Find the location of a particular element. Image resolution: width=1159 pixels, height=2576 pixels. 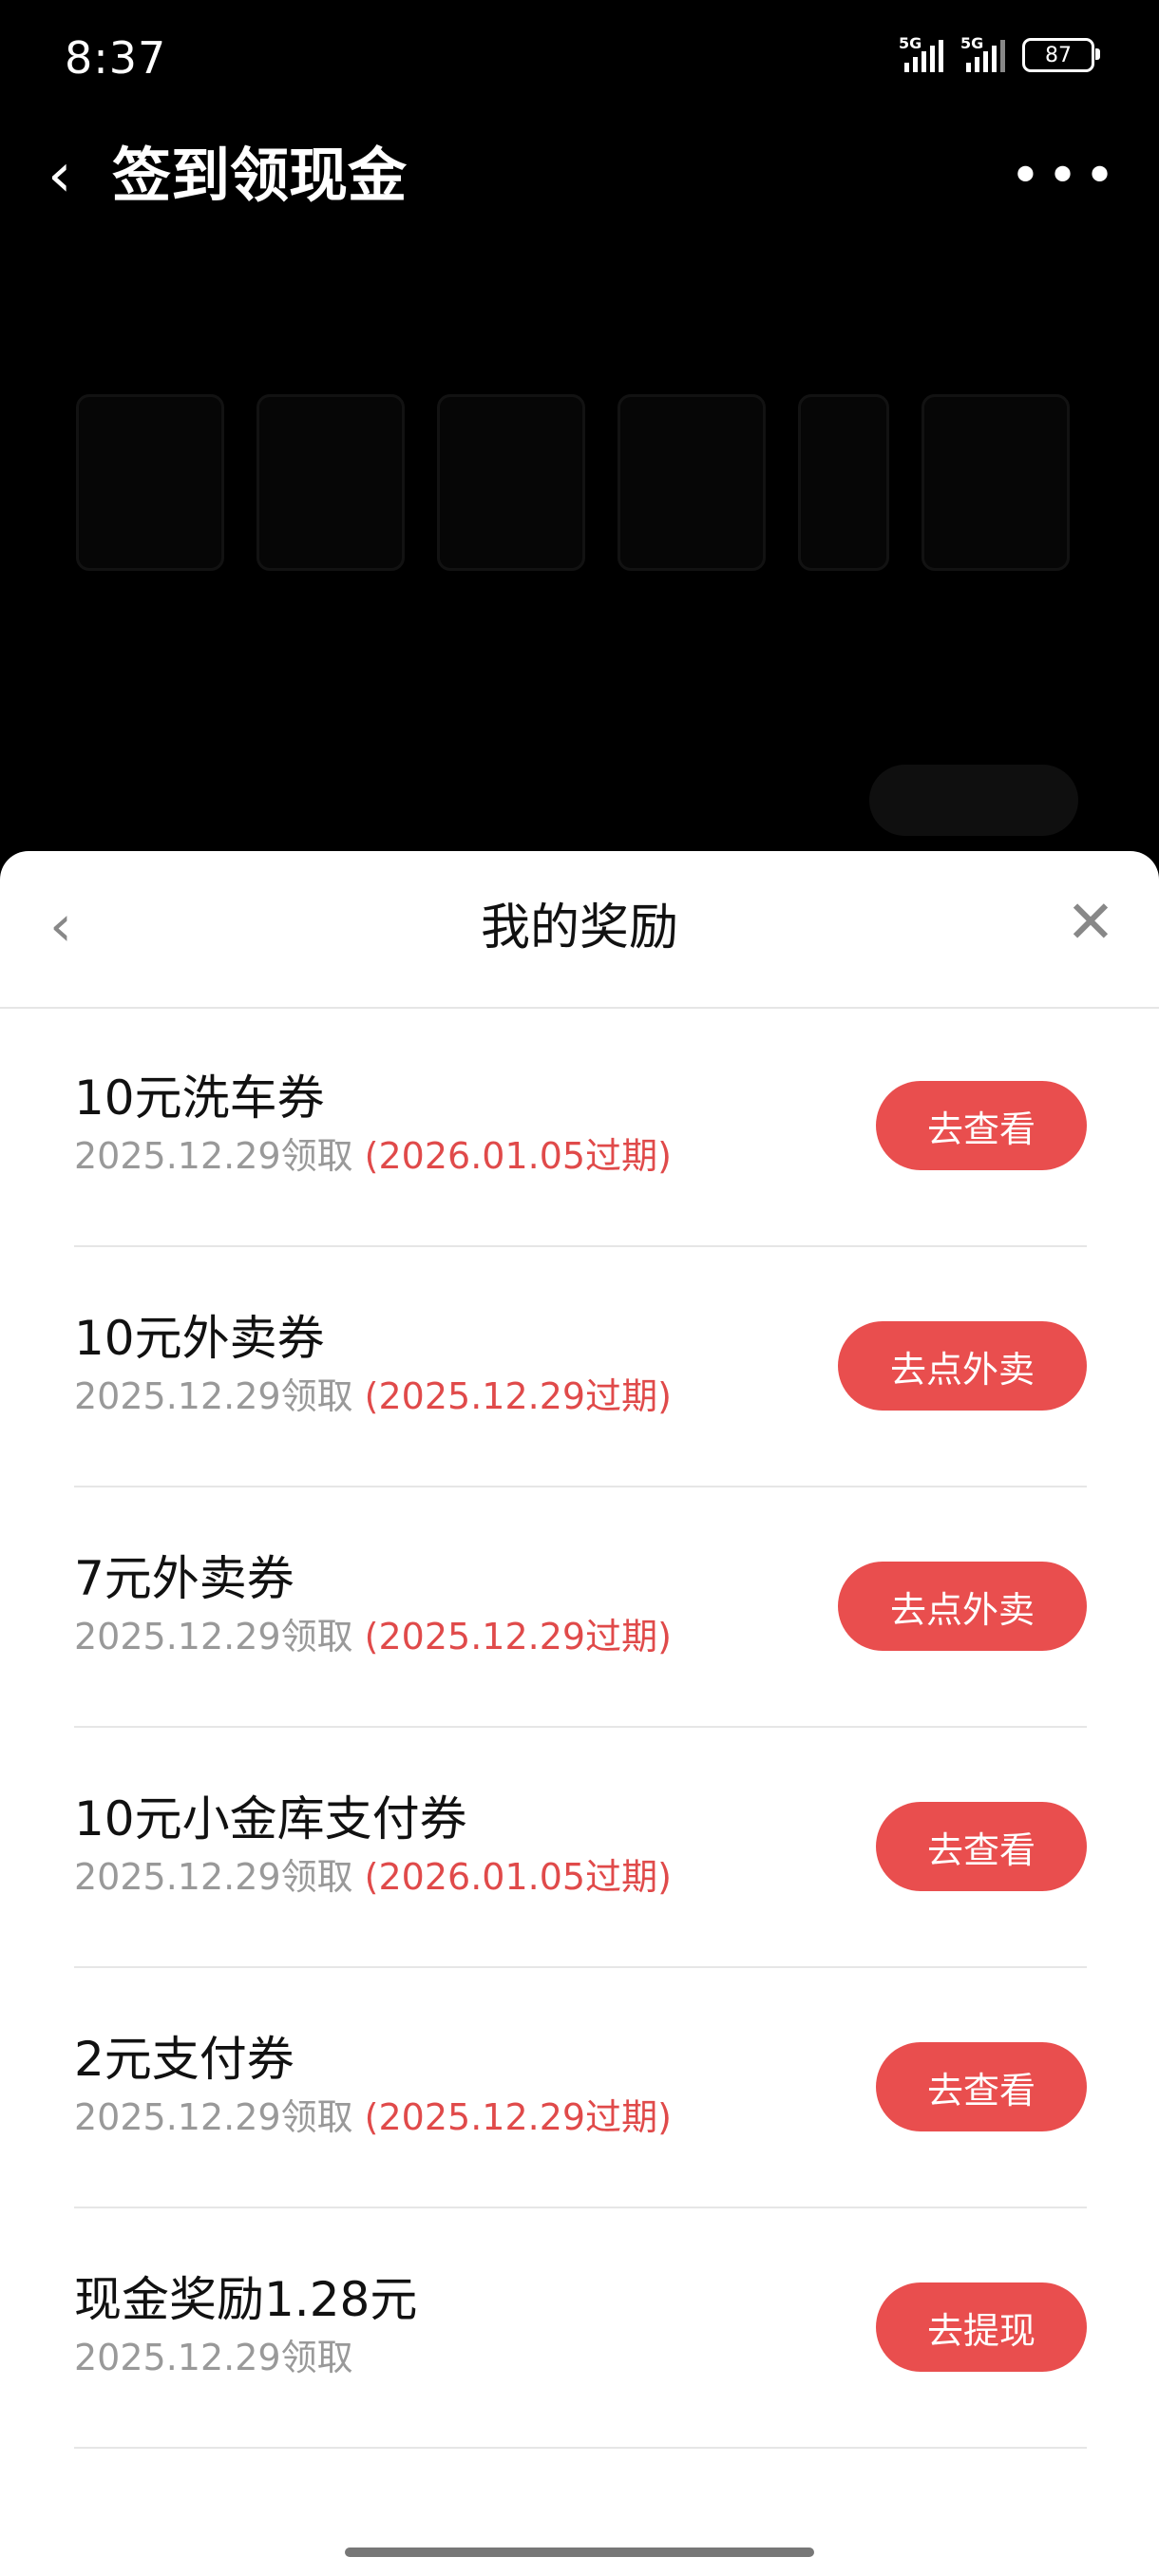

reward-name: 10元洗车券 is located at coordinates (199, 1098).